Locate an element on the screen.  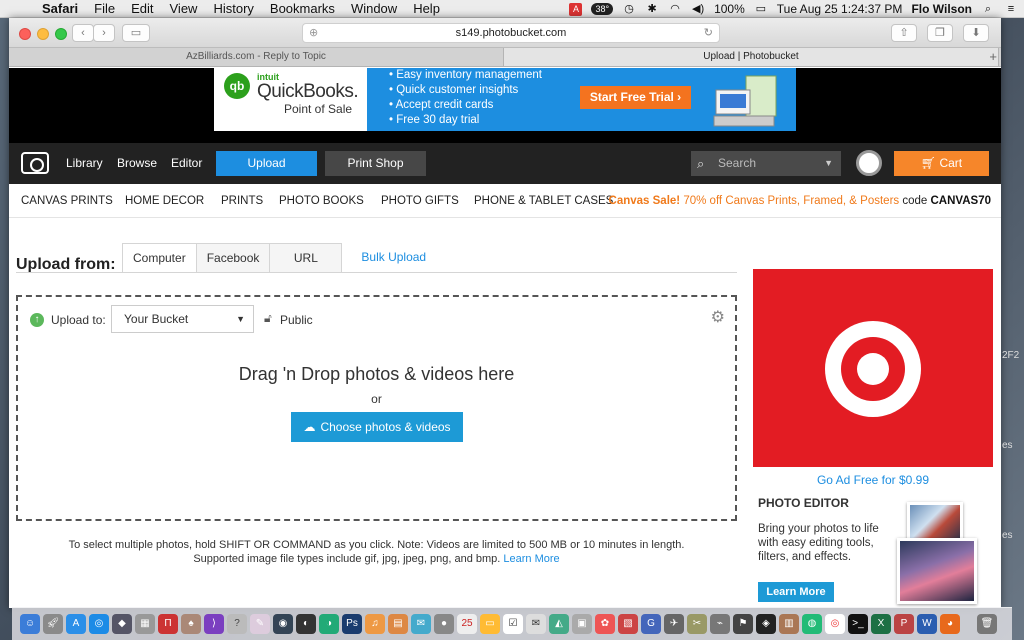
privacy-toggle: Public is located at coordinates (296, 320).